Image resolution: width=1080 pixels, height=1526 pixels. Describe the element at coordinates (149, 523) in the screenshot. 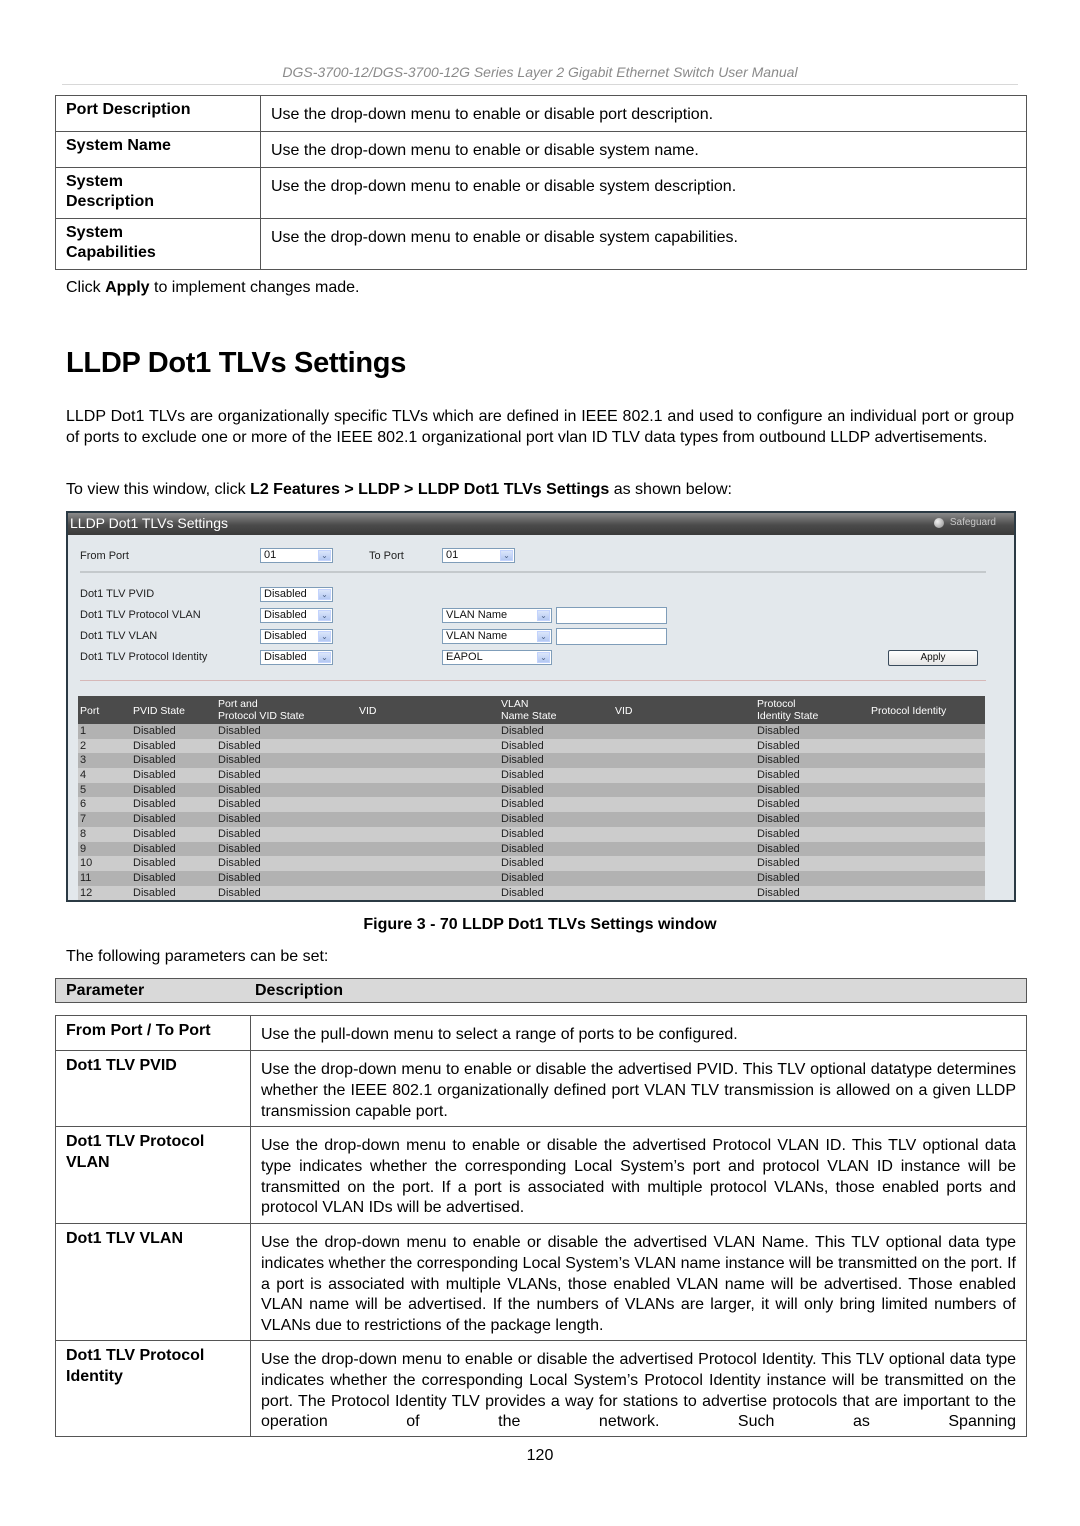

I see `window-title: LLDP Dot1 TLVs Settings` at that location.